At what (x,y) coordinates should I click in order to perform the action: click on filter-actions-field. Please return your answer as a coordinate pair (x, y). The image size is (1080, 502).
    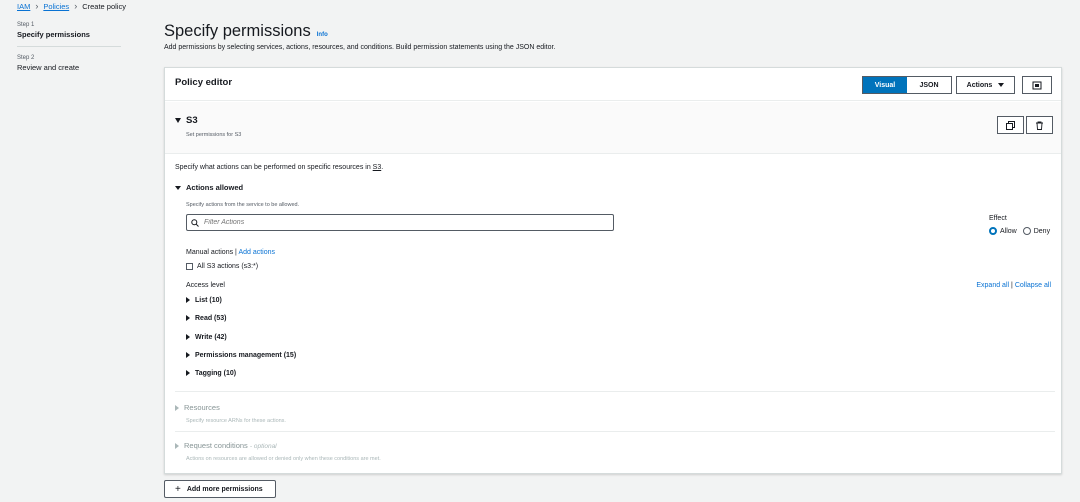
    Looking at the image, I should click on (400, 222).